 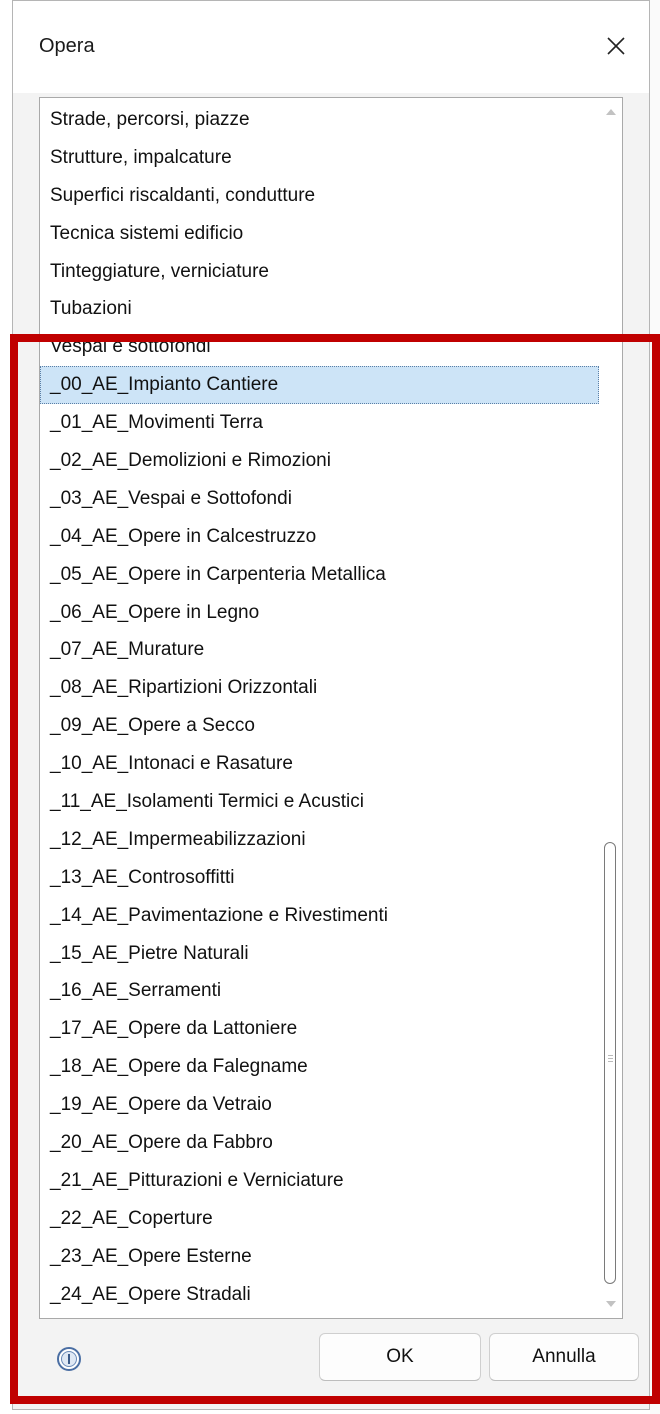 I want to click on scroll-thumb-grip-icon, so click(x=610, y=1059).